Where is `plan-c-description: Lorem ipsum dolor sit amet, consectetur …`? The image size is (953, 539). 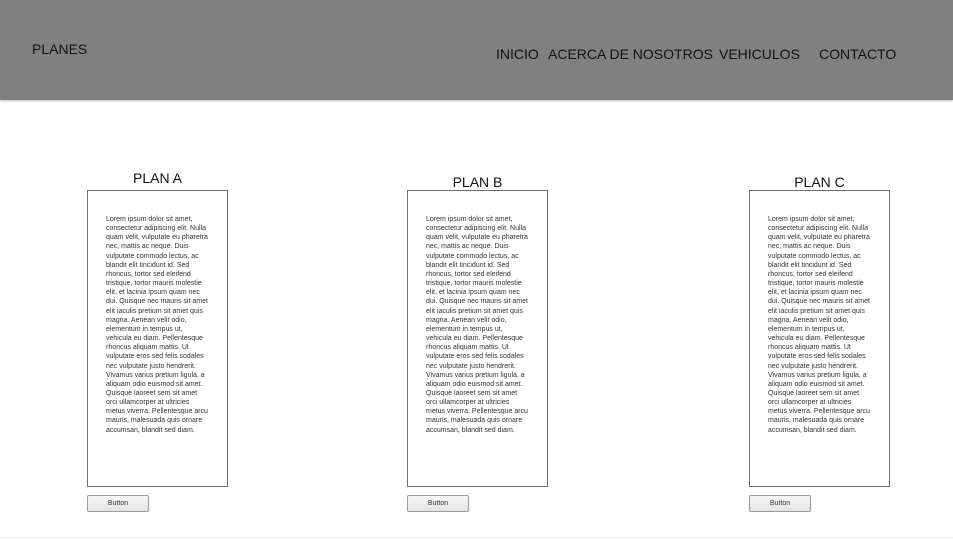
plan-c-description: Lorem ipsum dolor sit amet, consectetur … is located at coordinates (819, 325).